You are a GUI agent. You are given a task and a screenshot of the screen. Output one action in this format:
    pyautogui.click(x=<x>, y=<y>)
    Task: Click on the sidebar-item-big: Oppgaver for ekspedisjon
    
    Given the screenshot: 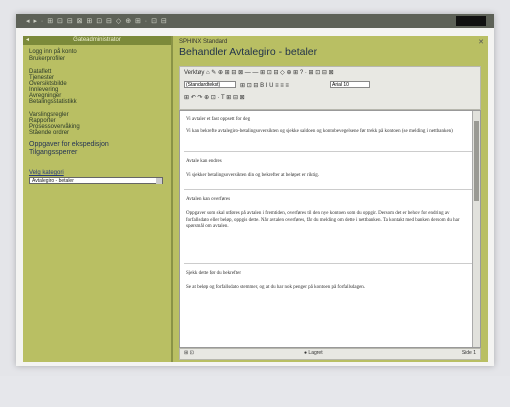 What is the action you would take?
    pyautogui.click(x=69, y=144)
    